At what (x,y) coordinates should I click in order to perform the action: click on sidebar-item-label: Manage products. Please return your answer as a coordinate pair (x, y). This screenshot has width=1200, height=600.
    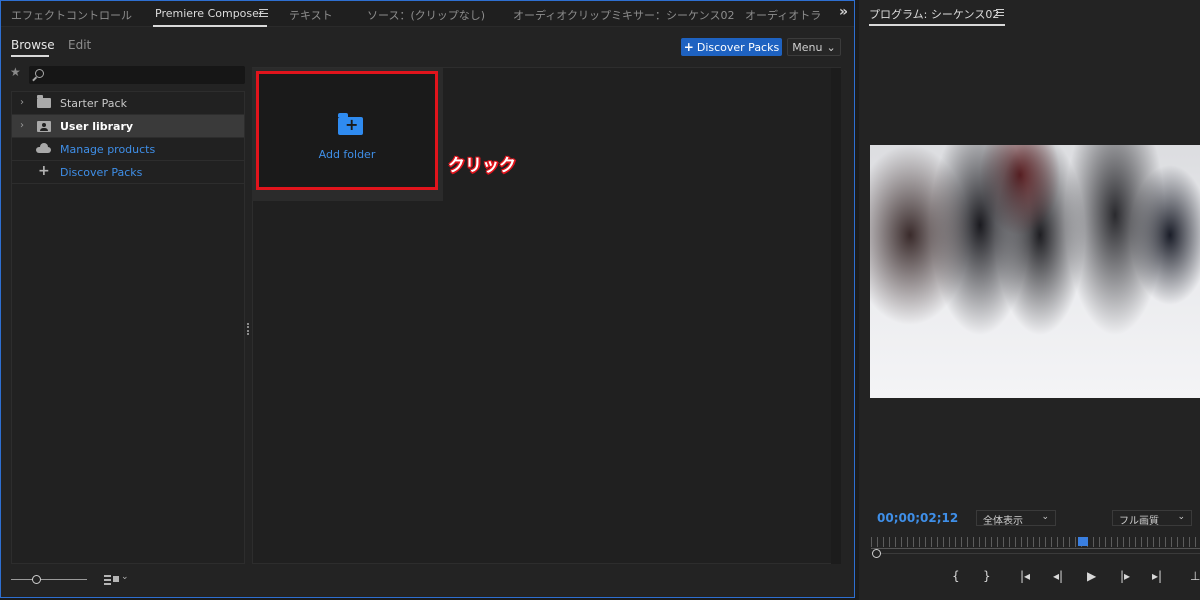
    Looking at the image, I should click on (108, 149).